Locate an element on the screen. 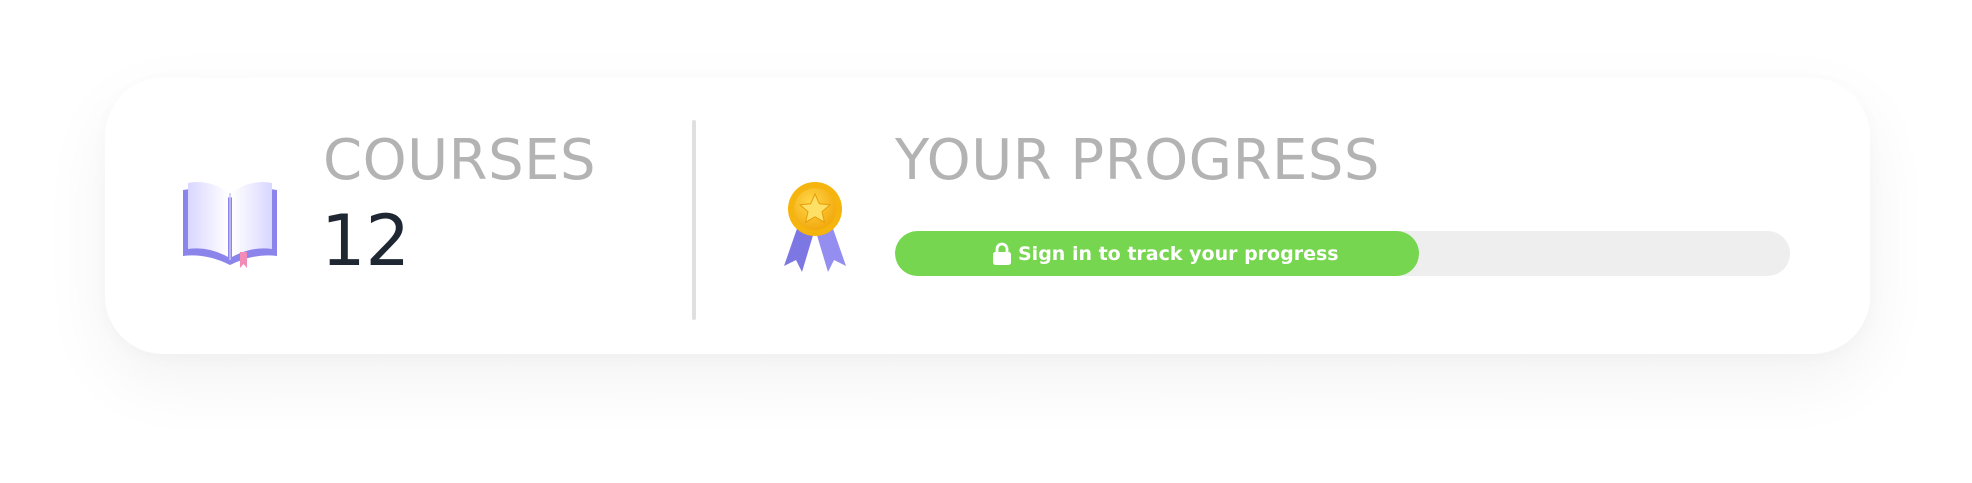 This screenshot has height=483, width=1972. courses-label: COURSES is located at coordinates (460, 160).